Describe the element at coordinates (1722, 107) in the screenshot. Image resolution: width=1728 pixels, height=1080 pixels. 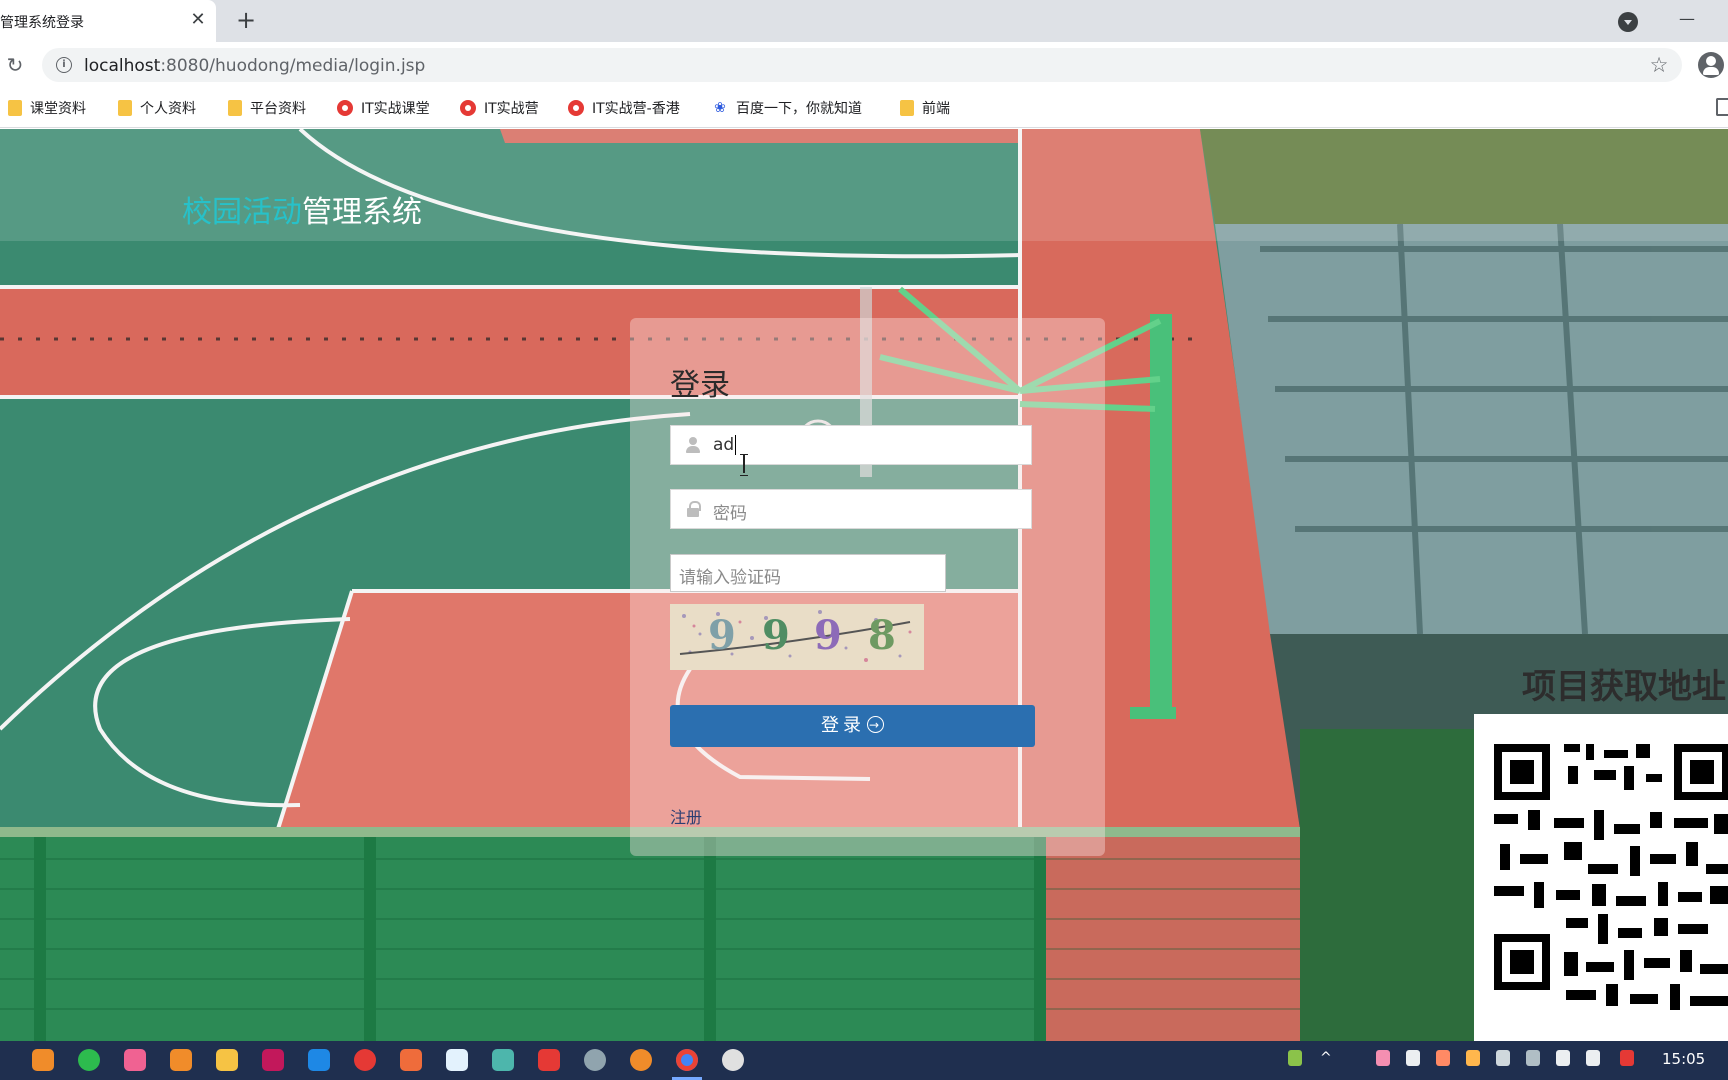
I see `reading-list-icon` at that location.